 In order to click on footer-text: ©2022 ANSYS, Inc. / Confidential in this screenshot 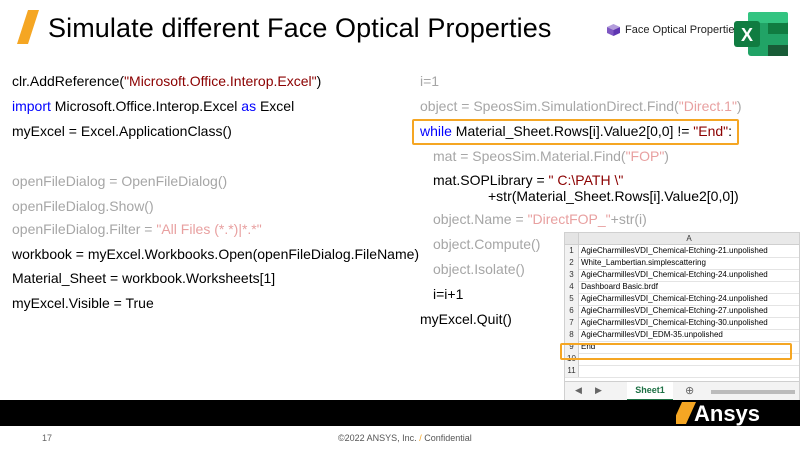, I will do `click(405, 438)`.